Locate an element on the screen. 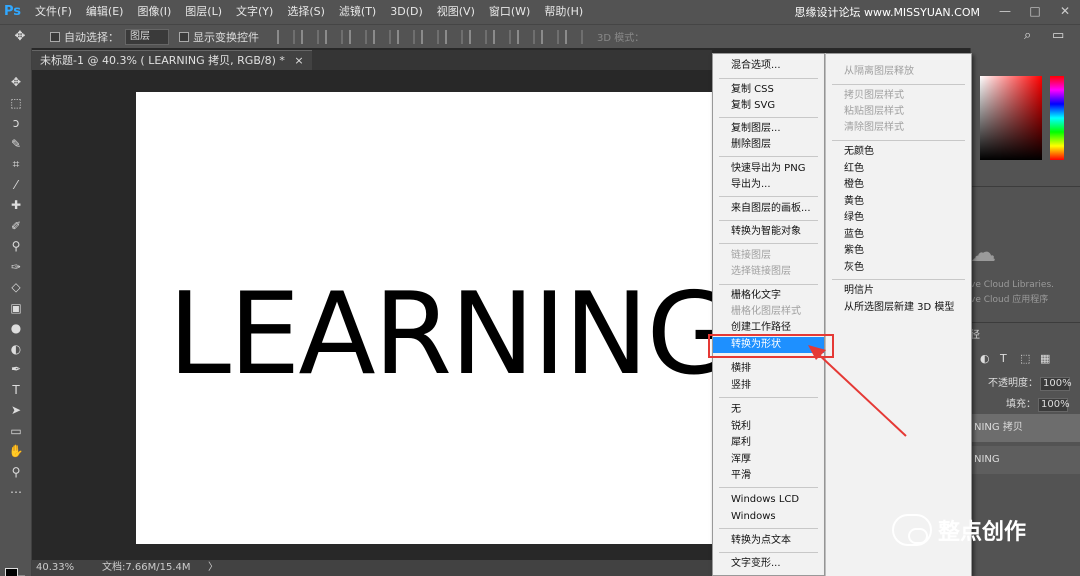 This screenshot has width=1080, height=576. menu-edit: 编辑(E) is located at coordinates (105, 12).